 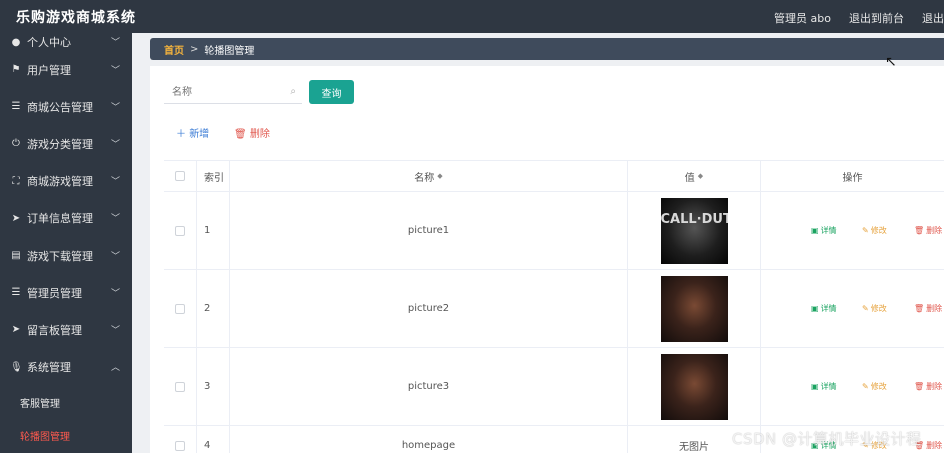 I want to click on table-row: 1 picture1 CALL·DUTY ▣详情 ✎修改 🗑删除, so click(x=554, y=231).